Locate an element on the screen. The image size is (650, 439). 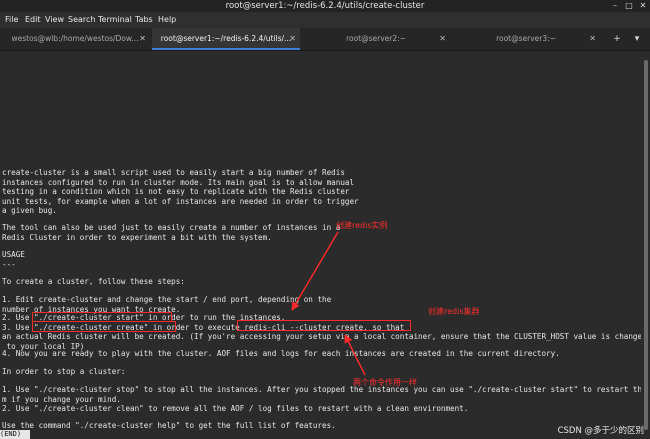
pager-status: (END) is located at coordinates (15, 434).